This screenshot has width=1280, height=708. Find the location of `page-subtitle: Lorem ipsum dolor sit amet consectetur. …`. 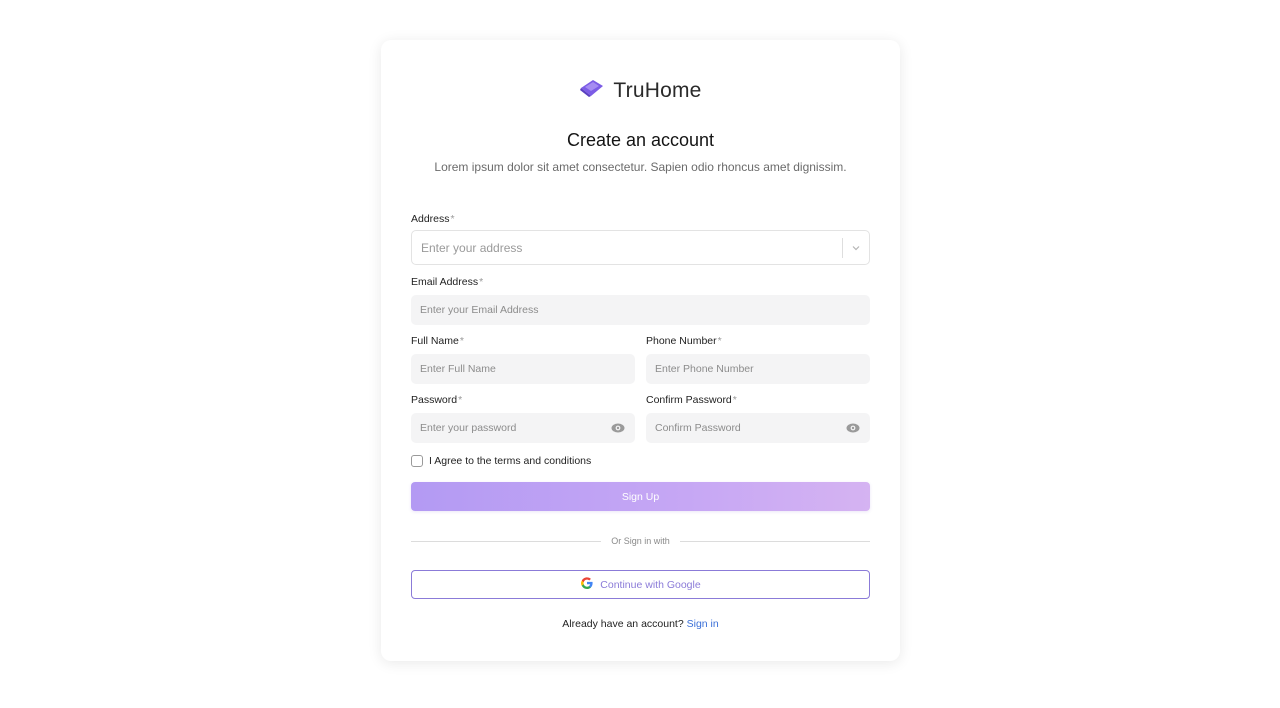

page-subtitle: Lorem ipsum dolor sit amet consectetur. … is located at coordinates (640, 167).